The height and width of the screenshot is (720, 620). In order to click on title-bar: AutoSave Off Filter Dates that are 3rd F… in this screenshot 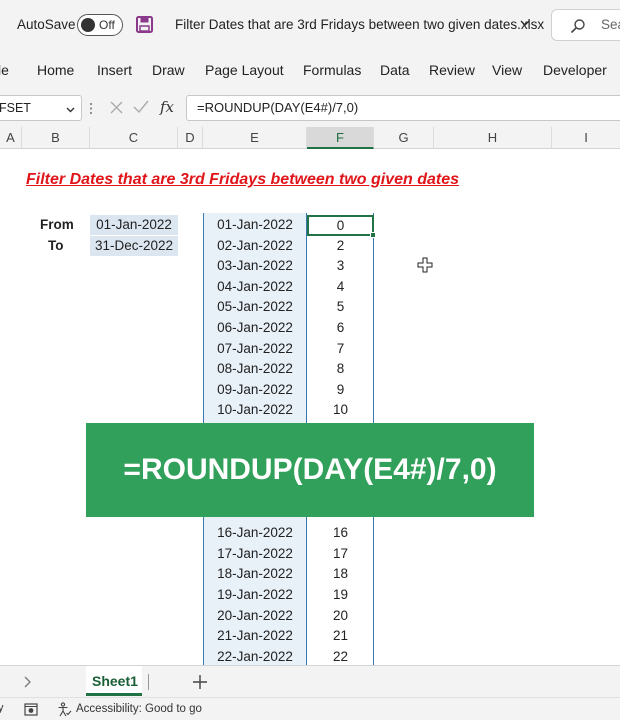, I will do `click(310, 25)`.